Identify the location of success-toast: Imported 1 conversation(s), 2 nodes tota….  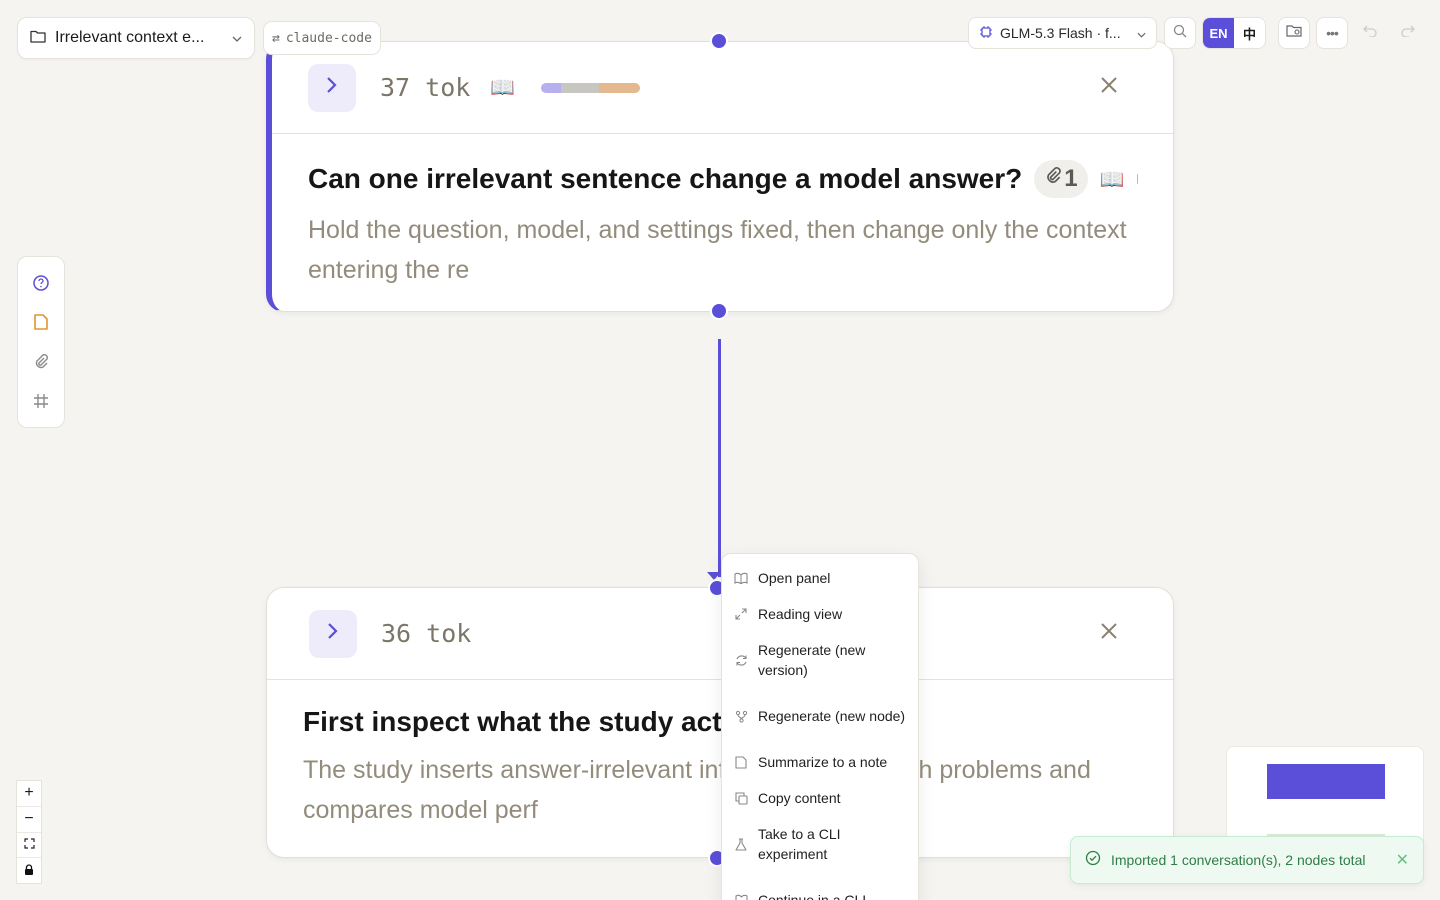
(1247, 860).